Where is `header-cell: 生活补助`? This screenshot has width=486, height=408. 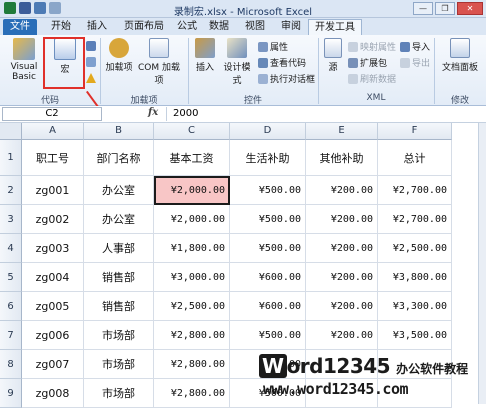
header-cell: 生活补助 is located at coordinates (268, 158).